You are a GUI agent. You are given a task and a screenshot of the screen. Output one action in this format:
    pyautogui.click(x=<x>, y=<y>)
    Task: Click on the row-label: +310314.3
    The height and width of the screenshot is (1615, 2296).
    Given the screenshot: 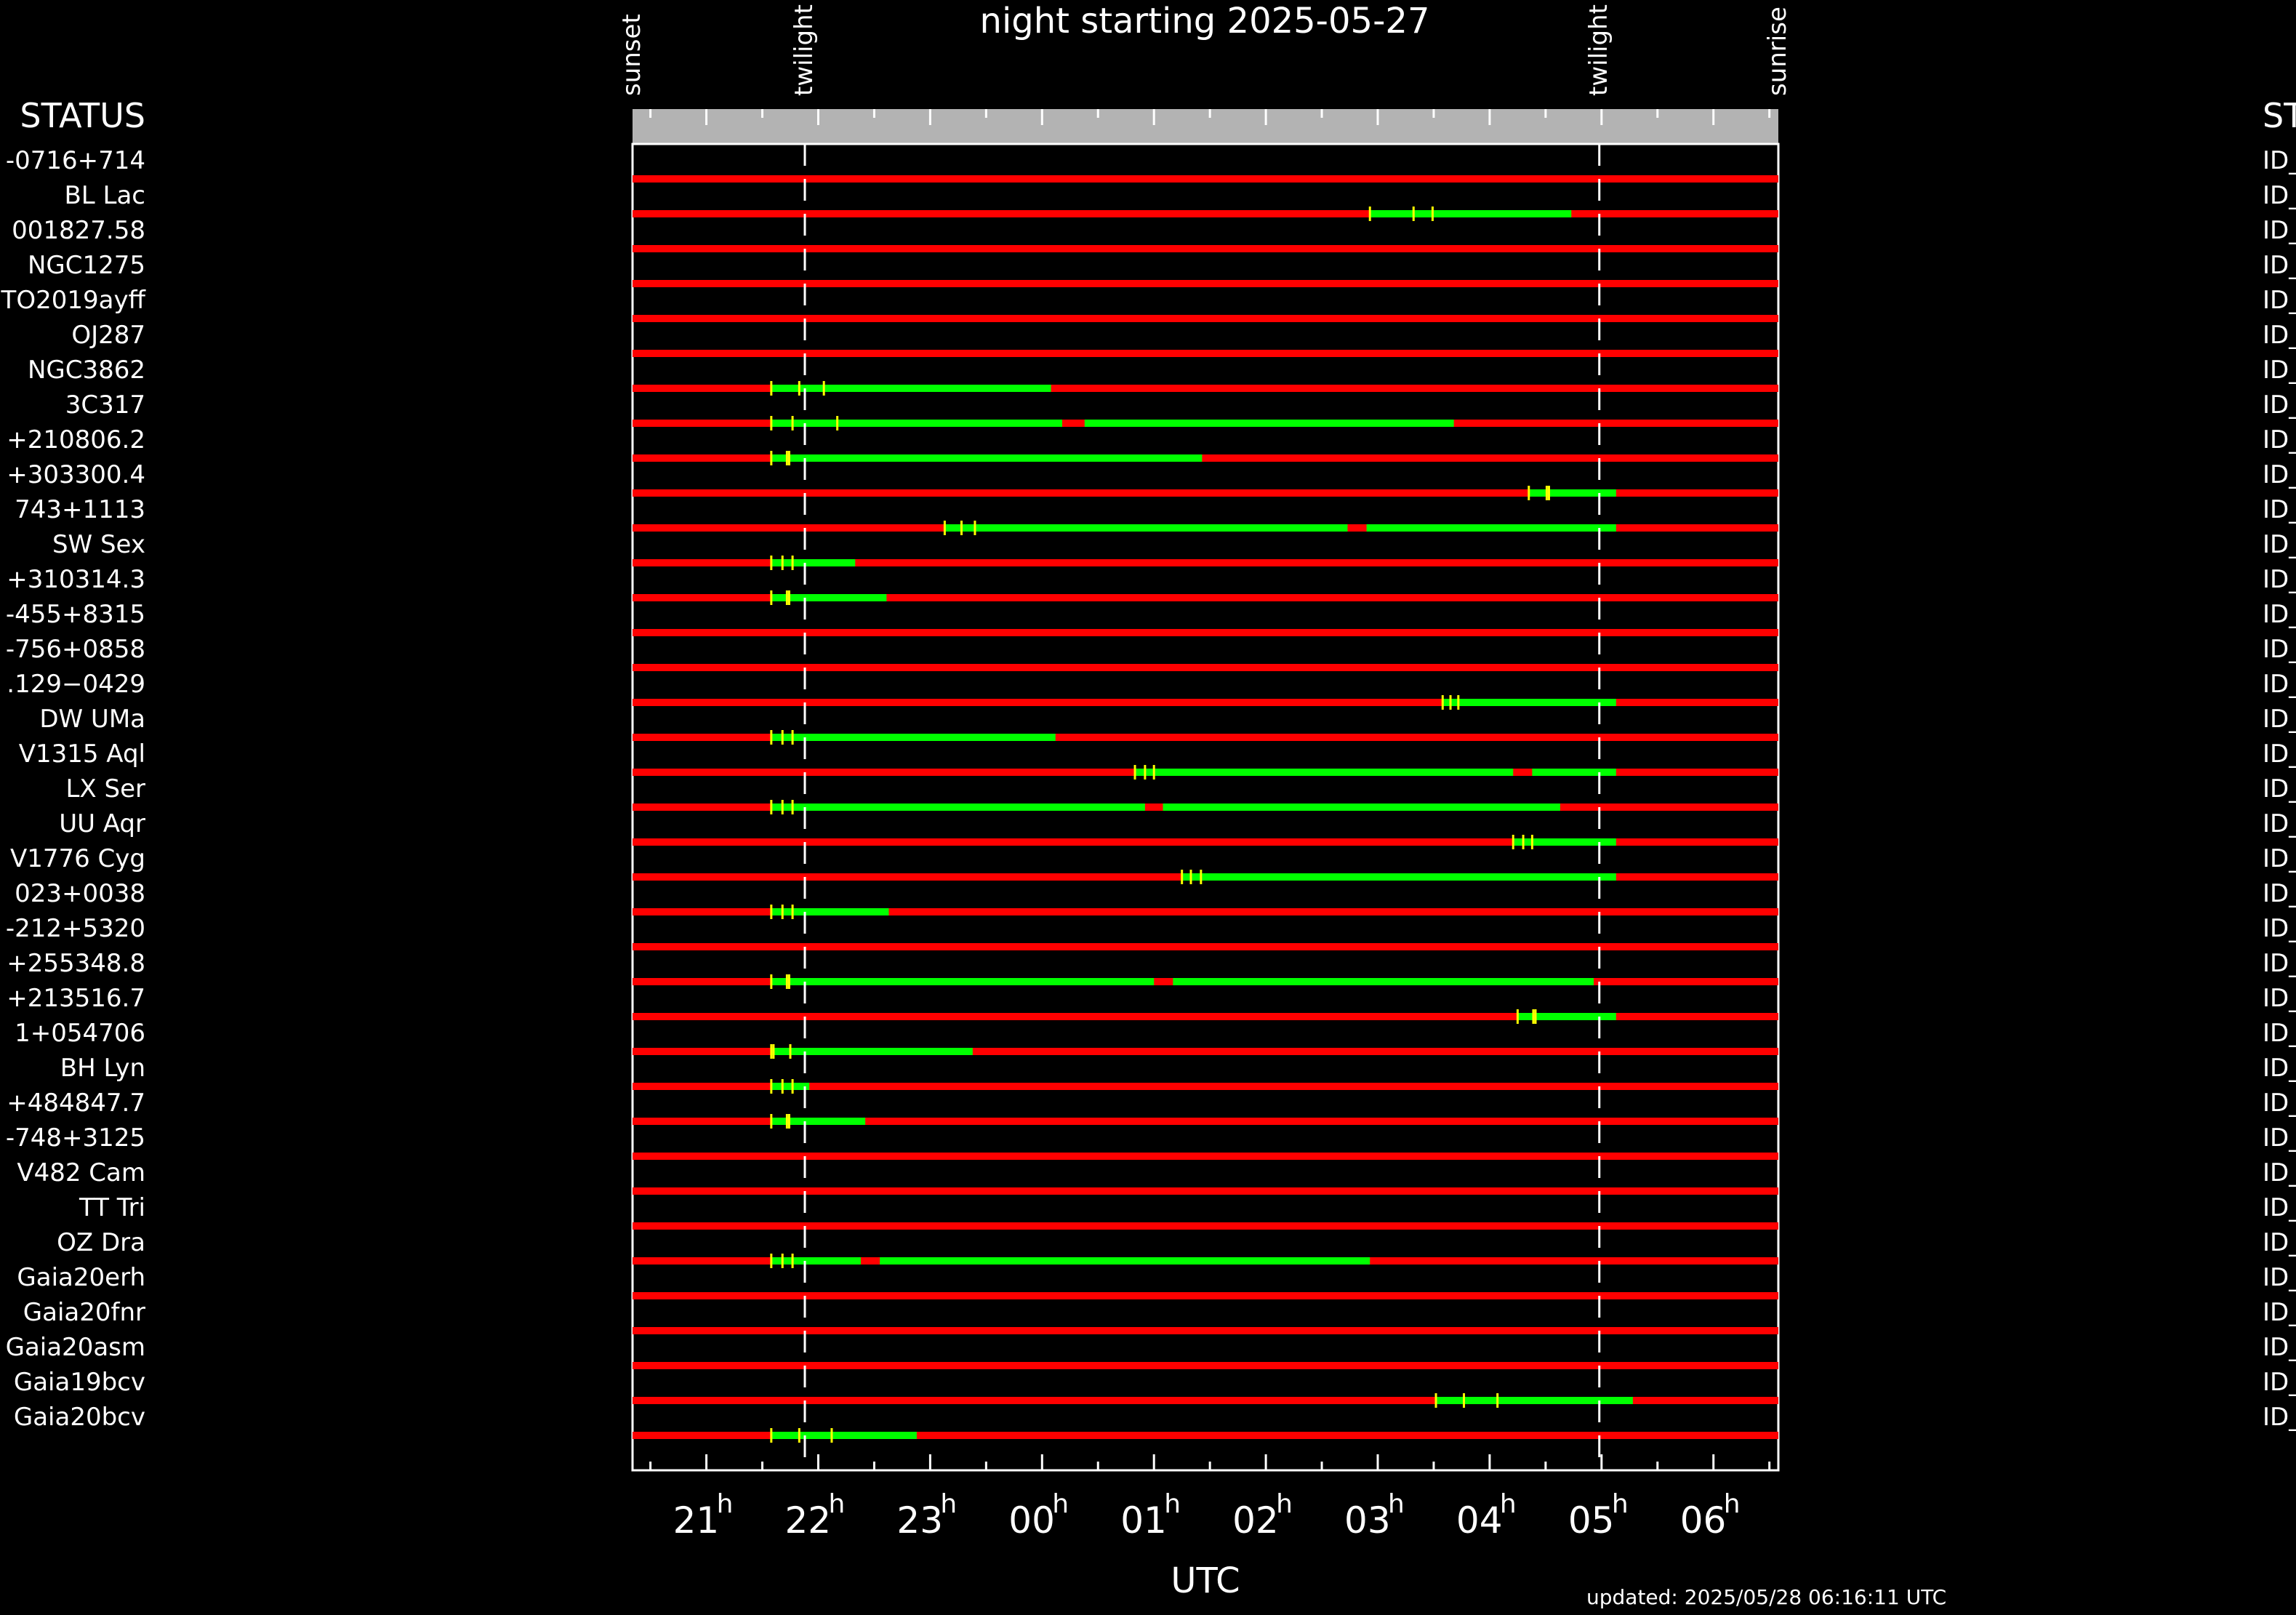 What is the action you would take?
    pyautogui.click(x=76, y=579)
    